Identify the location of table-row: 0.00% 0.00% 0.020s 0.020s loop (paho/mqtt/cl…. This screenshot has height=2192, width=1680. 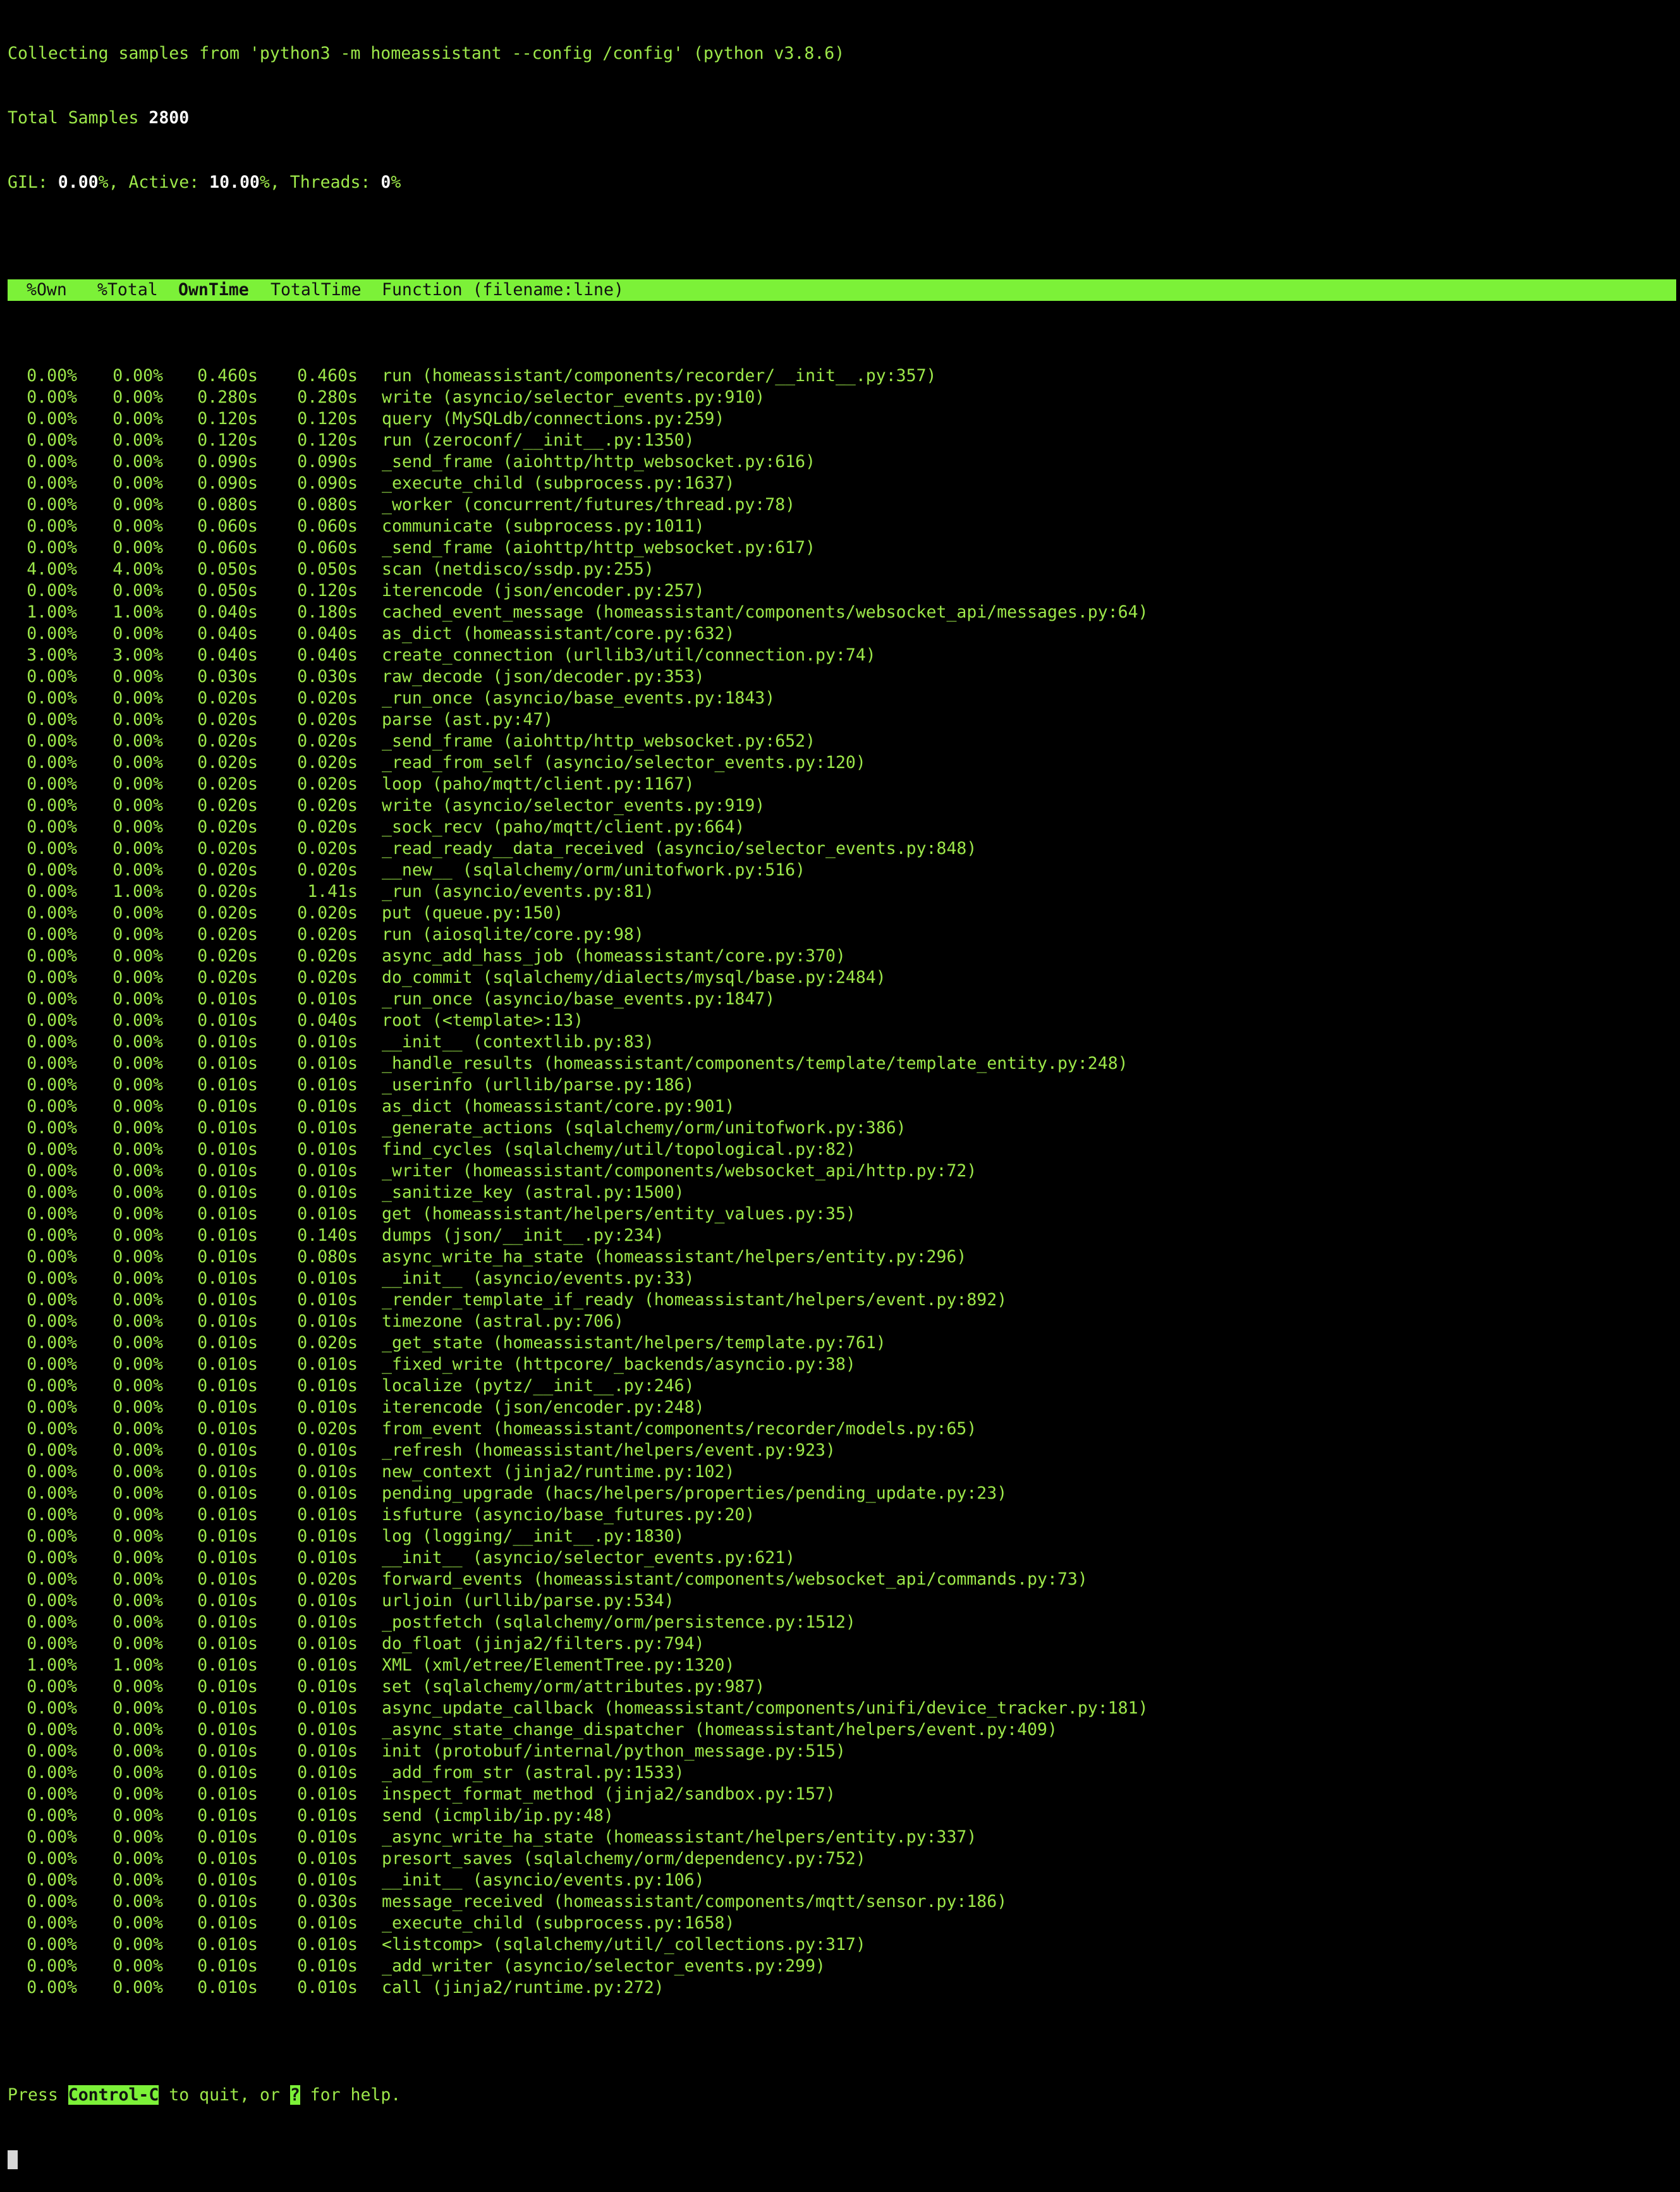
(840, 785).